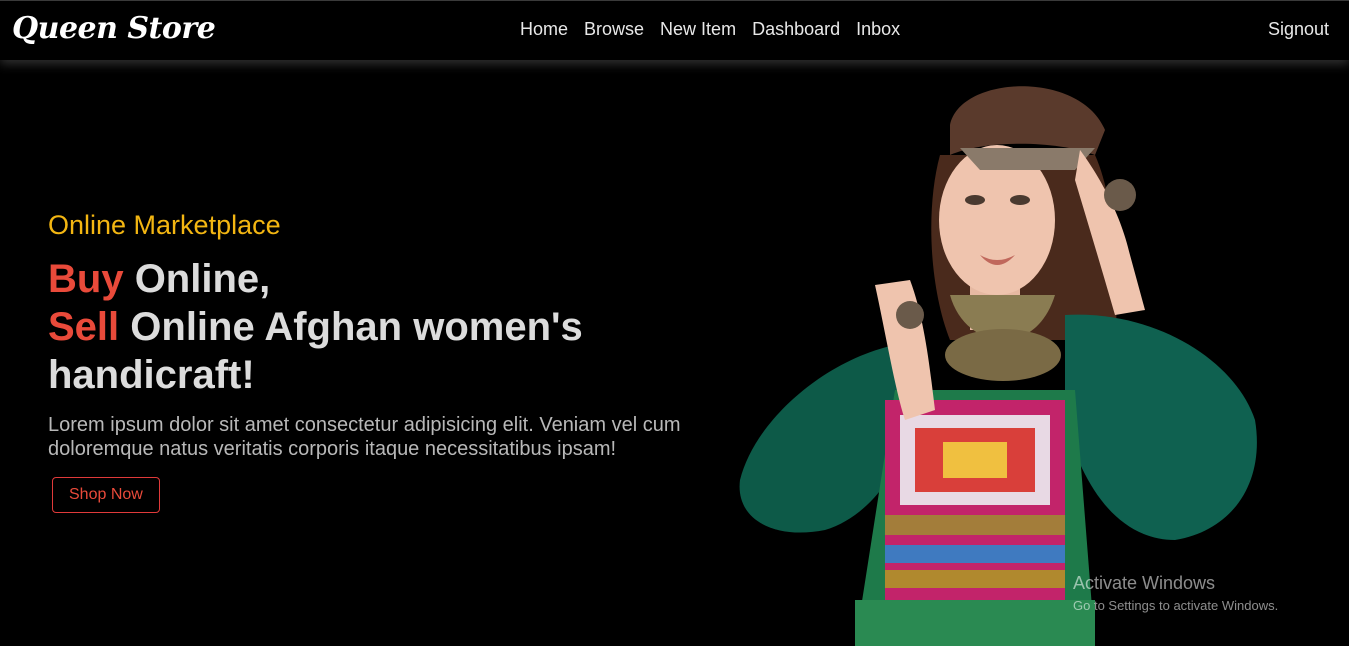 This screenshot has width=1349, height=646. I want to click on nav-dashboard-link: Dashboard, so click(796, 29).